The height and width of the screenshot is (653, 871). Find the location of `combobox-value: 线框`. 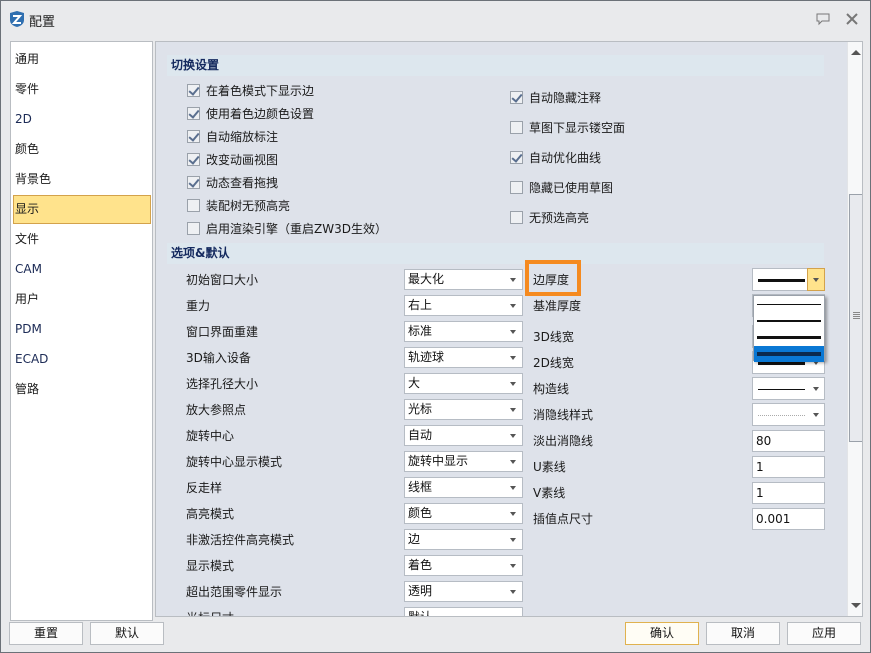

combobox-value: 线框 is located at coordinates (420, 487).